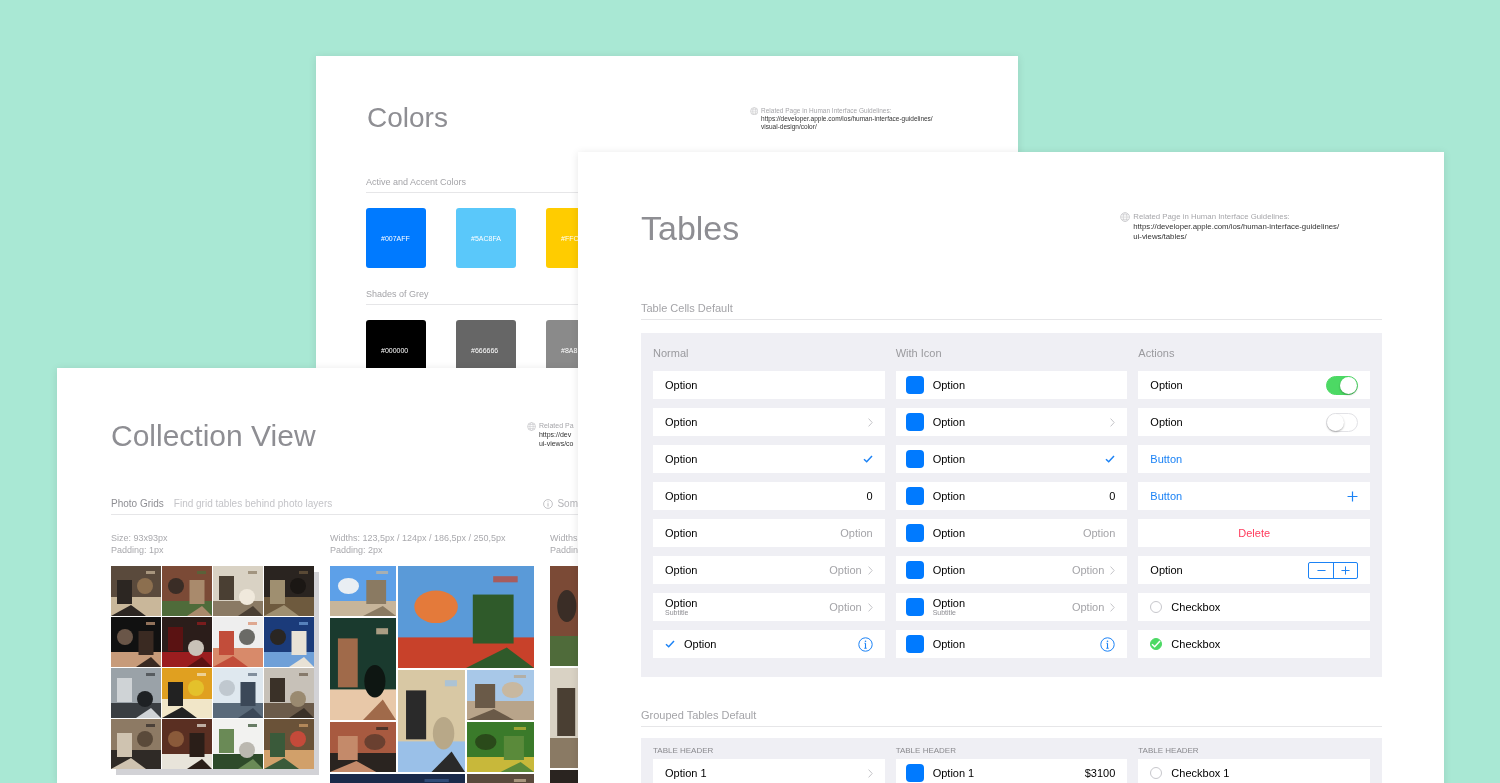 The image size is (1500, 783). What do you see at coordinates (140, 538) in the screenshot?
I see `grid-caption: Size: 93x93px` at bounding box center [140, 538].